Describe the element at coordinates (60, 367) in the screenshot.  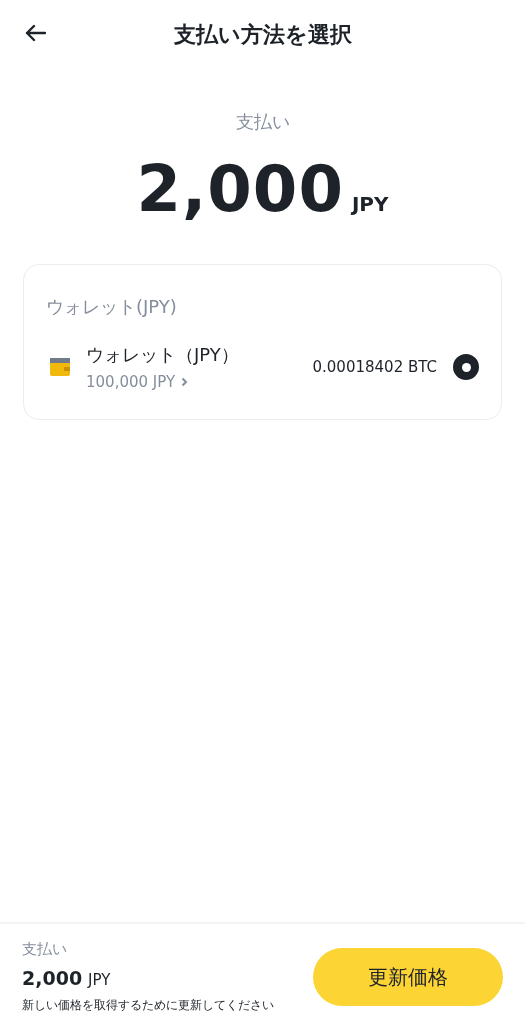
I see `wallet-icon` at that location.